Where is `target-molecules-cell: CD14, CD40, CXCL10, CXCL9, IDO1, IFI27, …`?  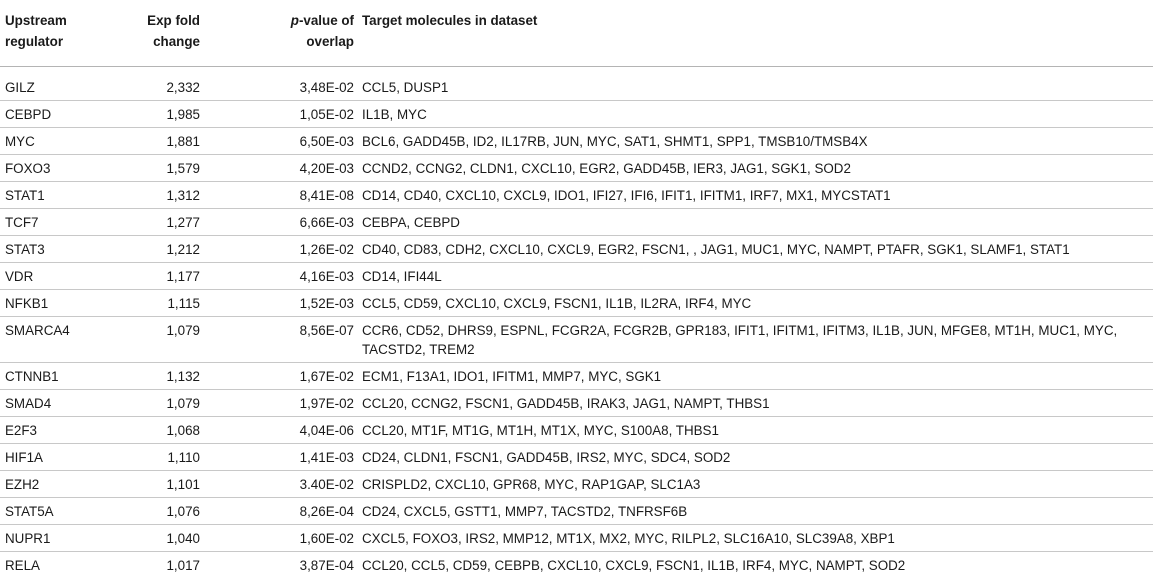
target-molecules-cell: CD14, CD40, CXCL10, CXCL9, IDO1, IFI27, … is located at coordinates (753, 195).